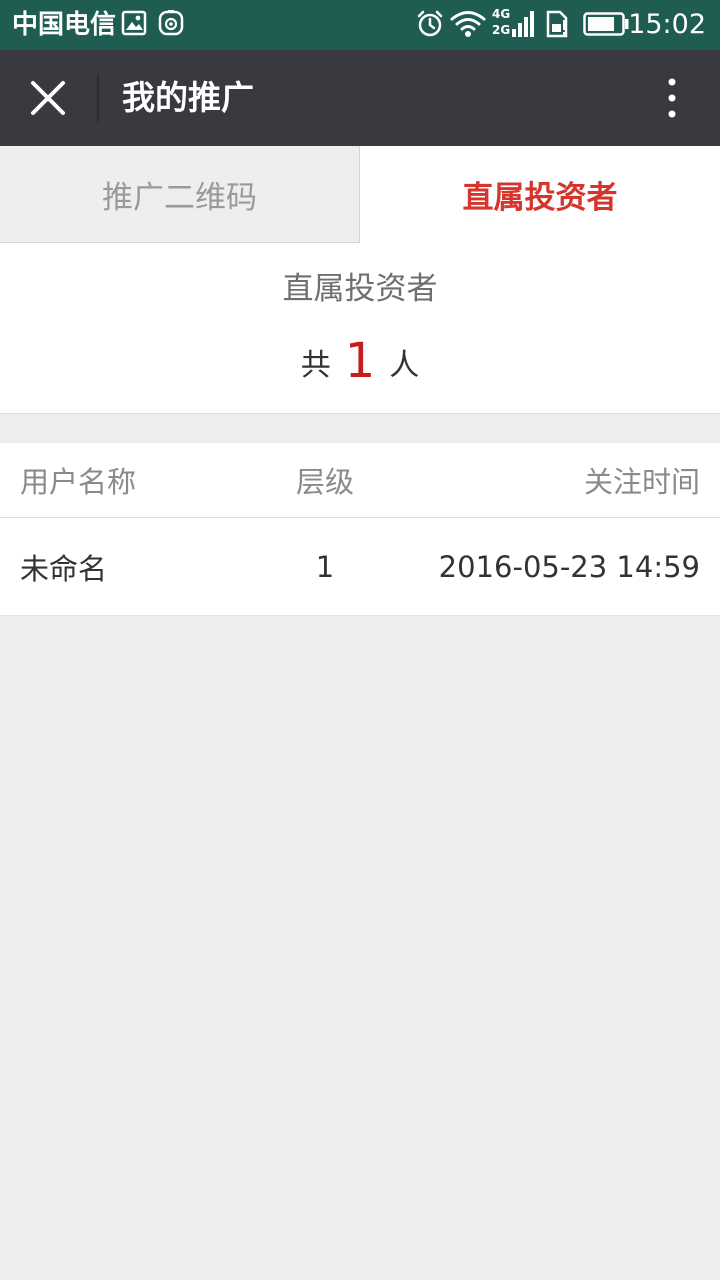  I want to click on summary-title: 直属投资者, so click(360, 289).